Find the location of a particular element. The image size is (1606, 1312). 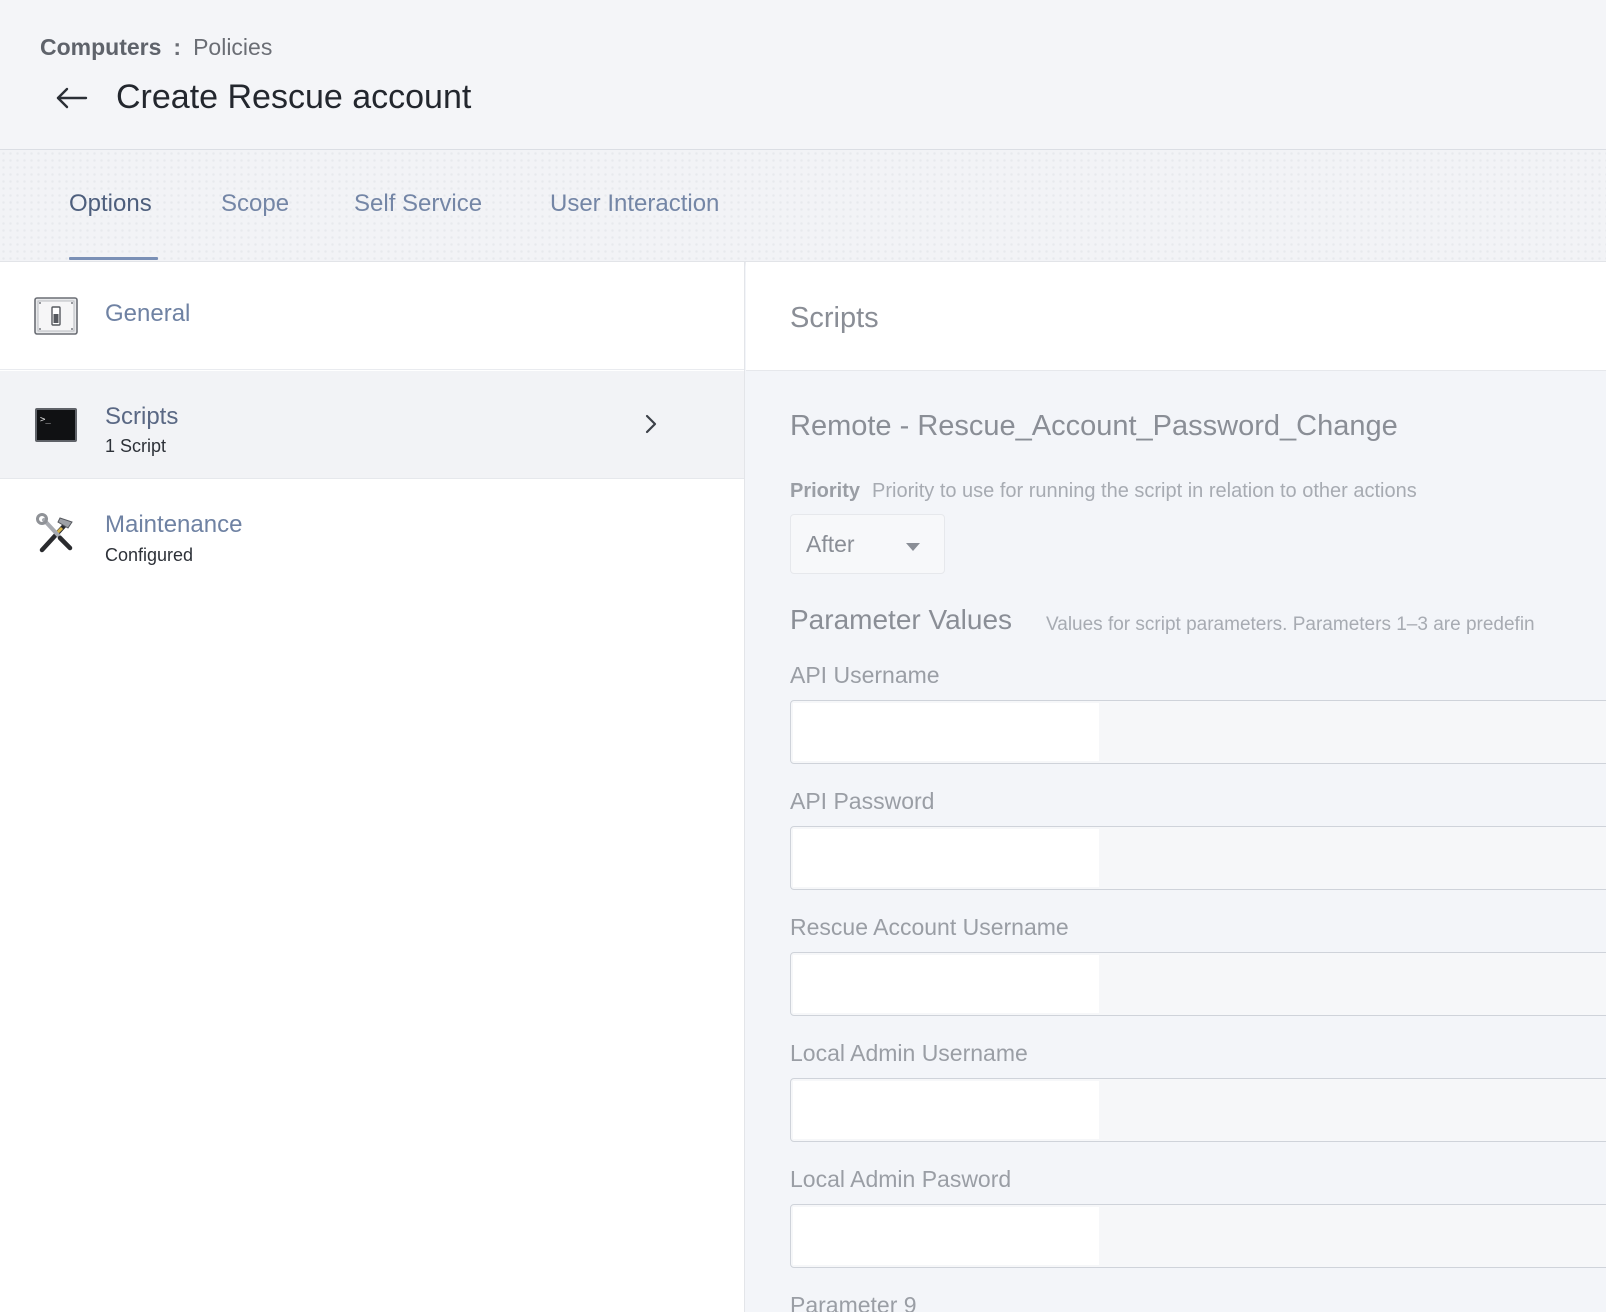

parameter-values-heading: Parameter Values is located at coordinates (901, 619).